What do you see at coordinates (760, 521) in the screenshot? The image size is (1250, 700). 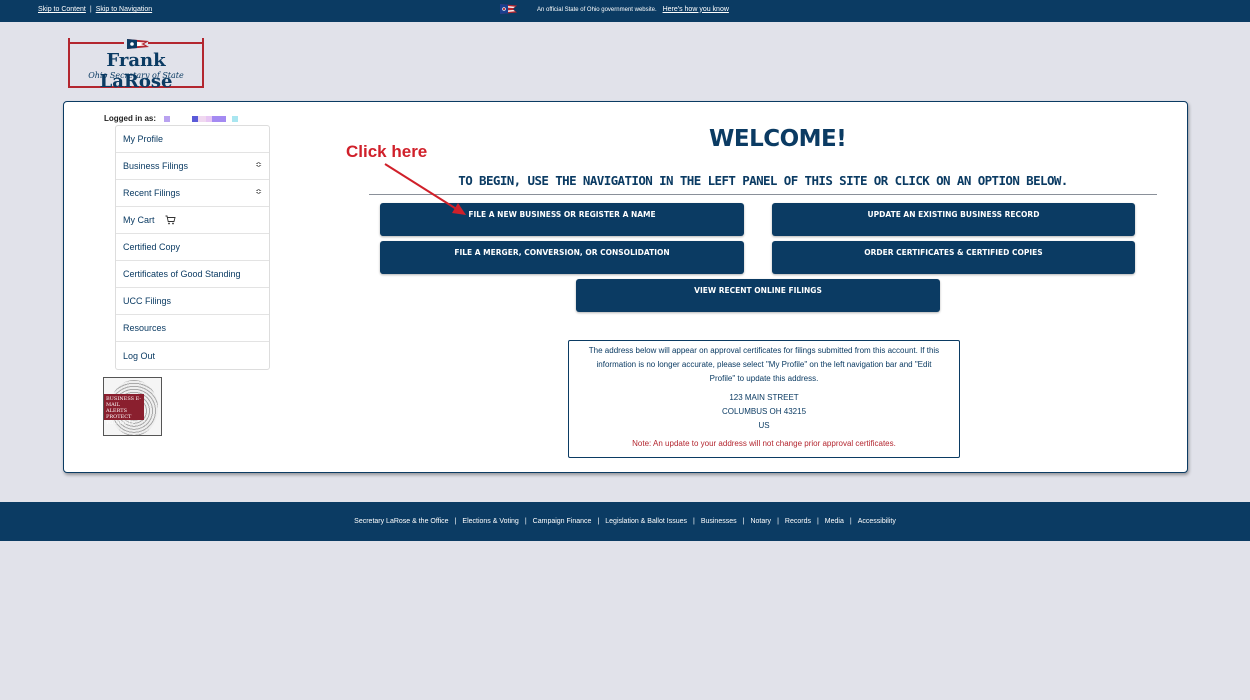 I see `footer-link-notary: Notary` at bounding box center [760, 521].